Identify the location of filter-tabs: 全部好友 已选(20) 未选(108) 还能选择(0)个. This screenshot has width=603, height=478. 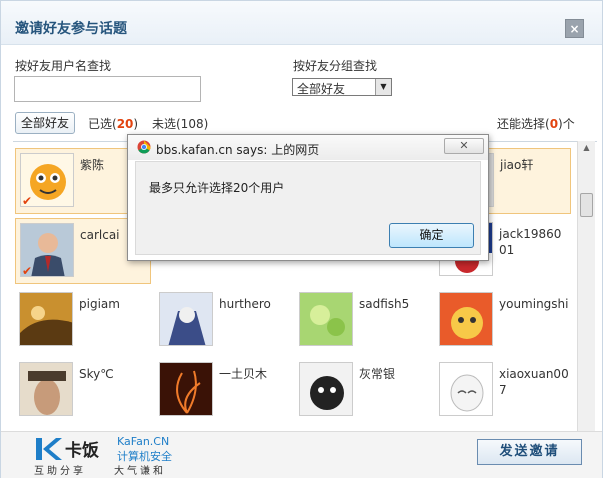
(301, 122).